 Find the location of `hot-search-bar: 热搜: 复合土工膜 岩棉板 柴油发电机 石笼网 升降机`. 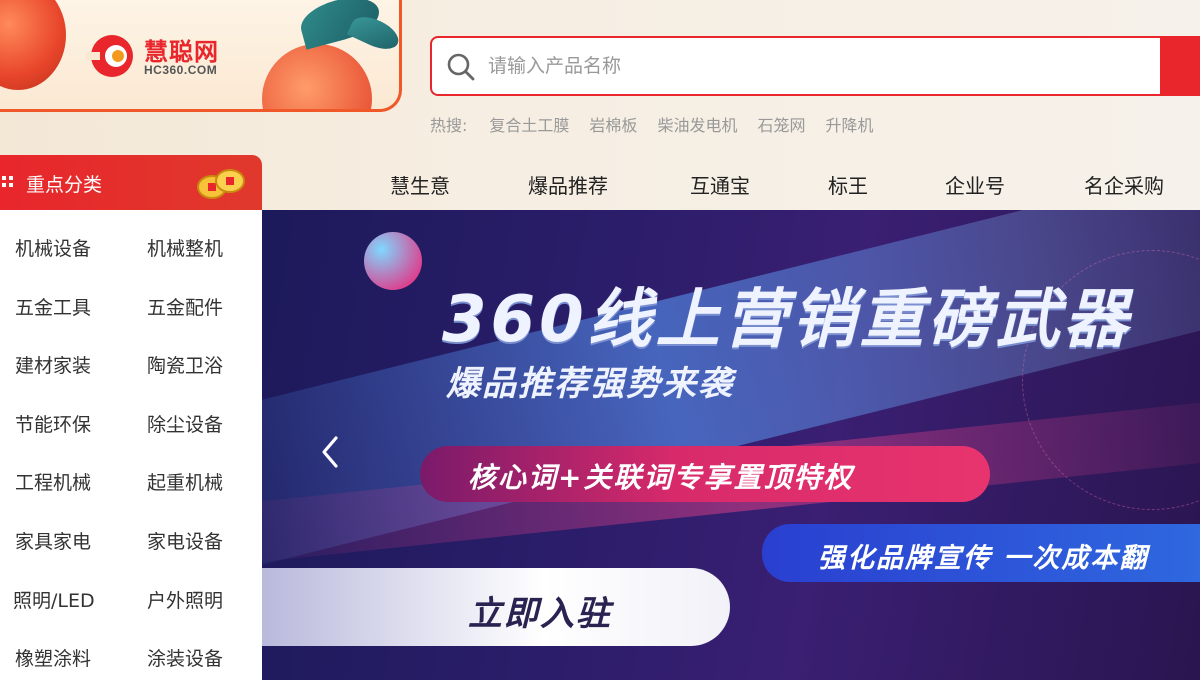

hot-search-bar: 热搜: 复合土工膜 岩棉板 柴油发电机 石笼网 升降机 is located at coordinates (661, 124).